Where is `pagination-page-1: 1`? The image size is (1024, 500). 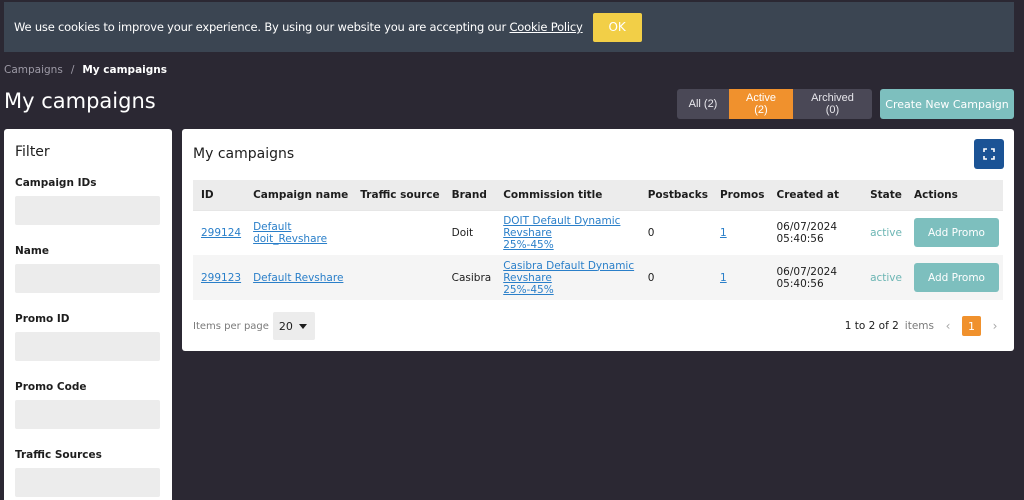
pagination-page-1: 1 is located at coordinates (971, 326).